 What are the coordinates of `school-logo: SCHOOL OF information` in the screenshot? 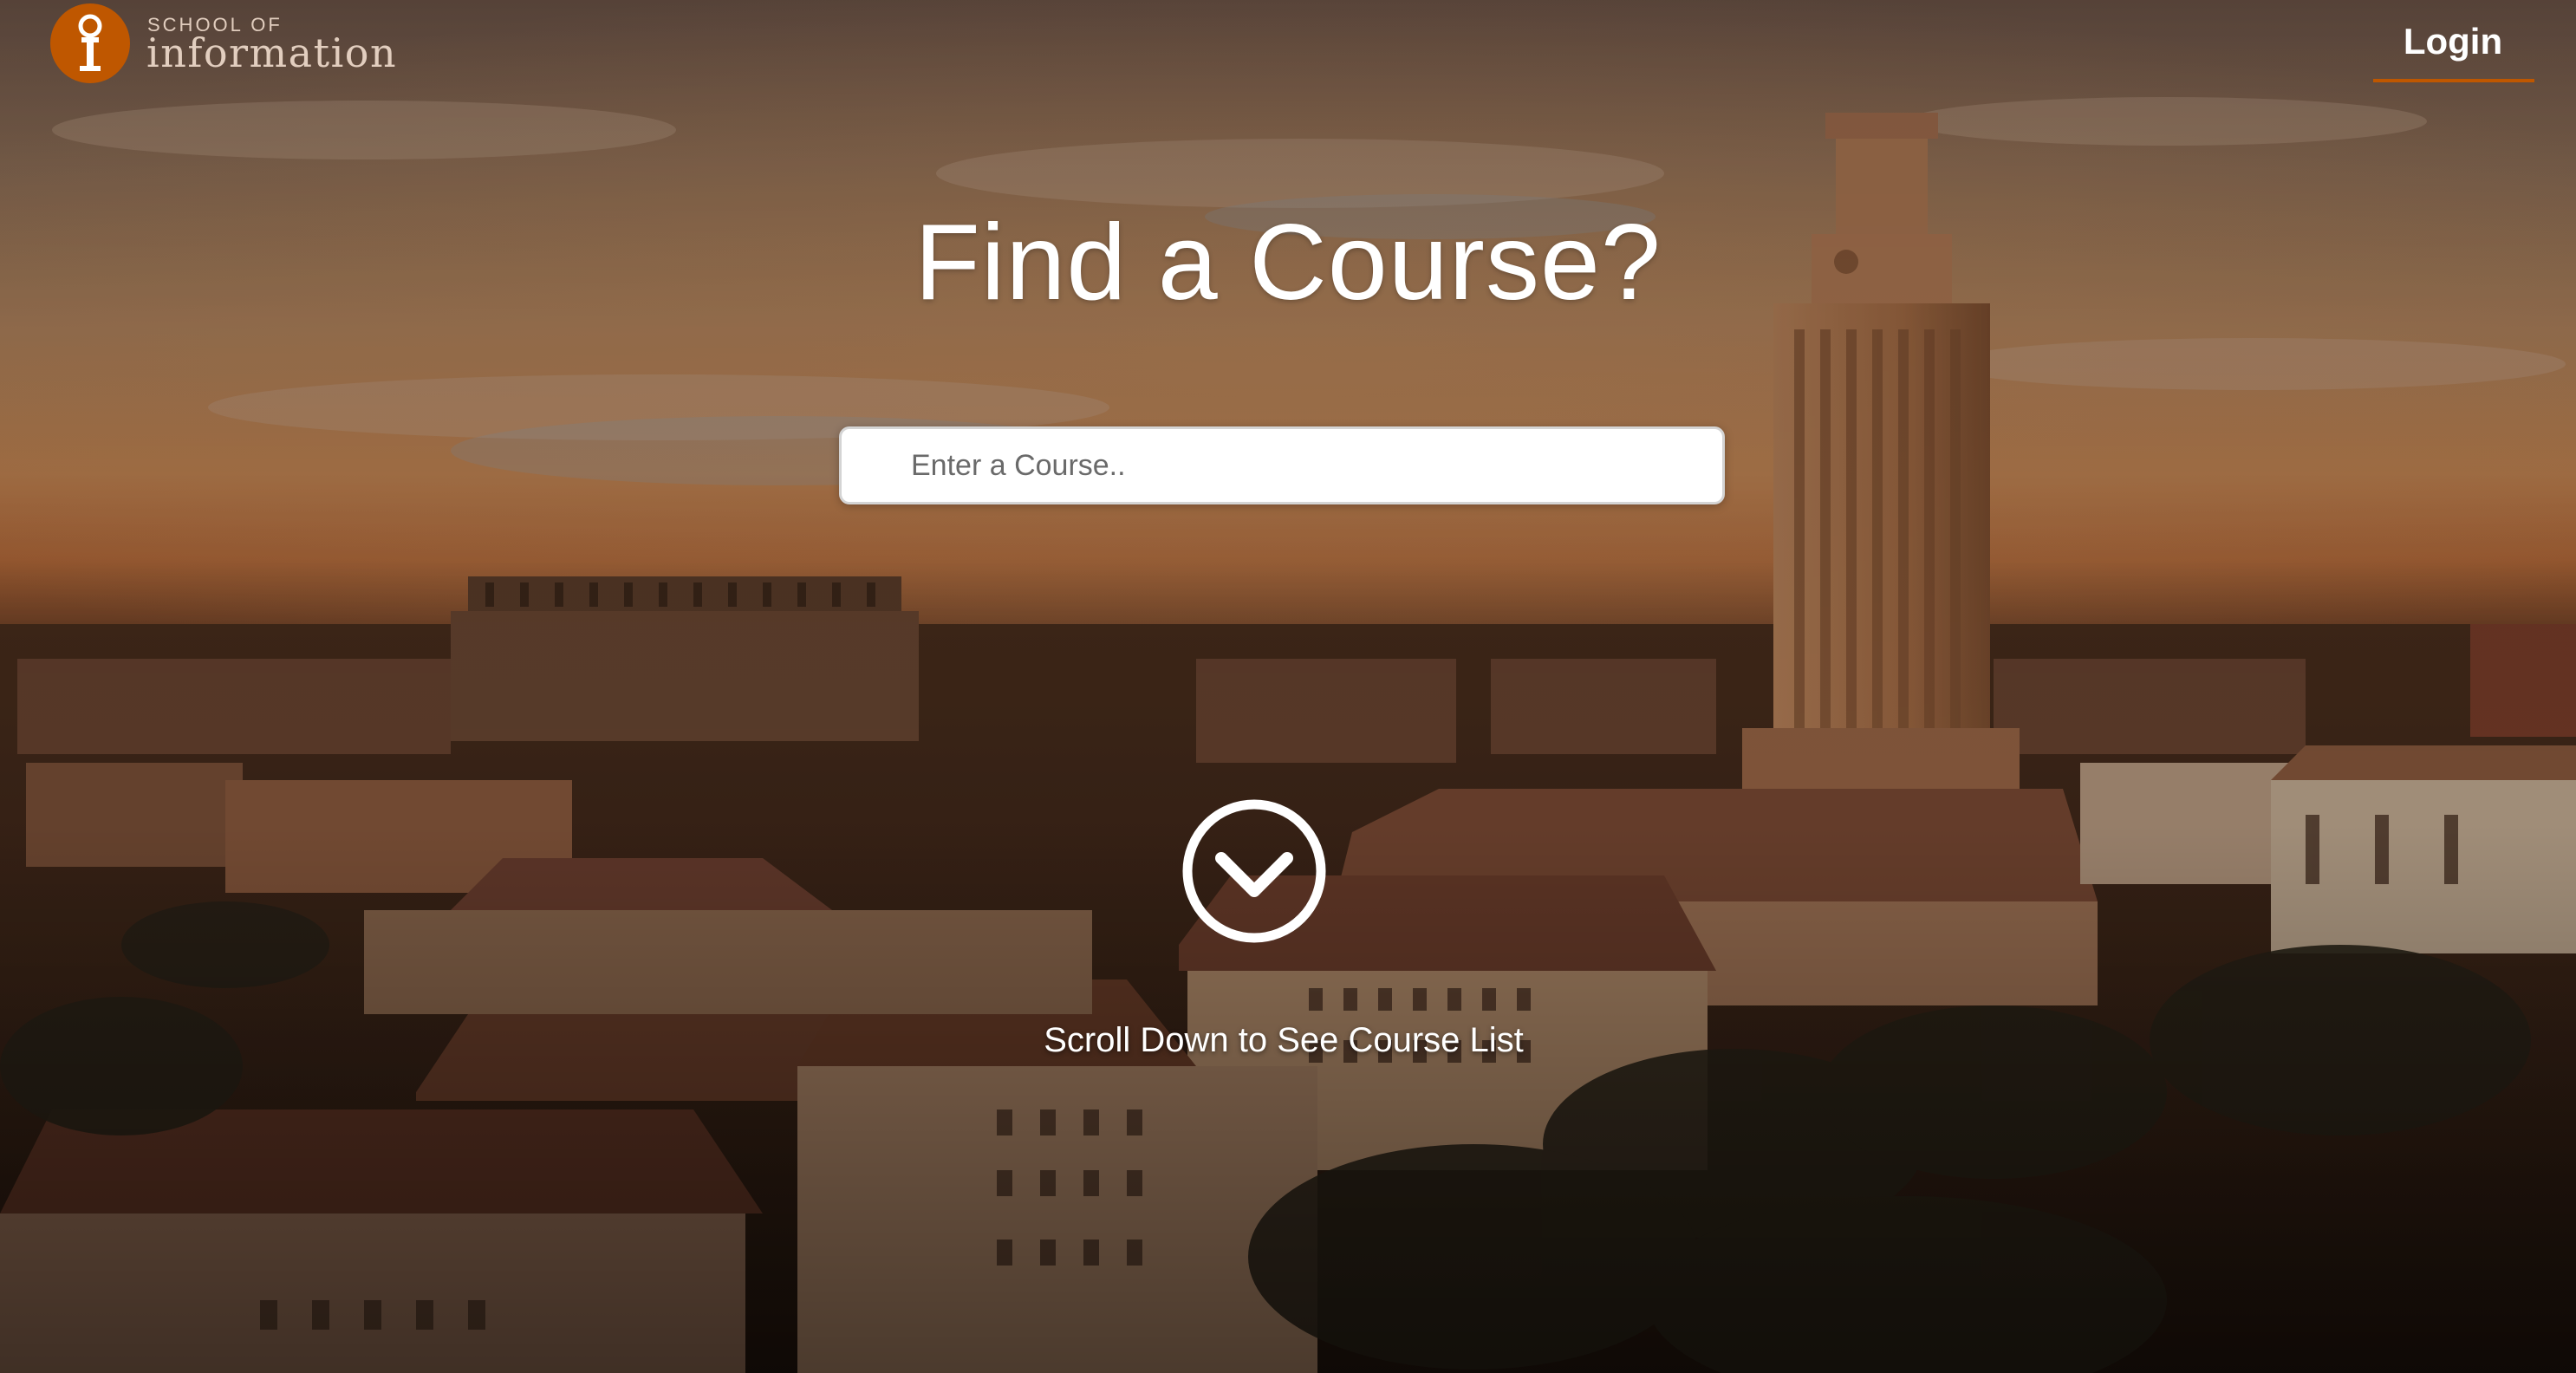 It's located at (231, 43).